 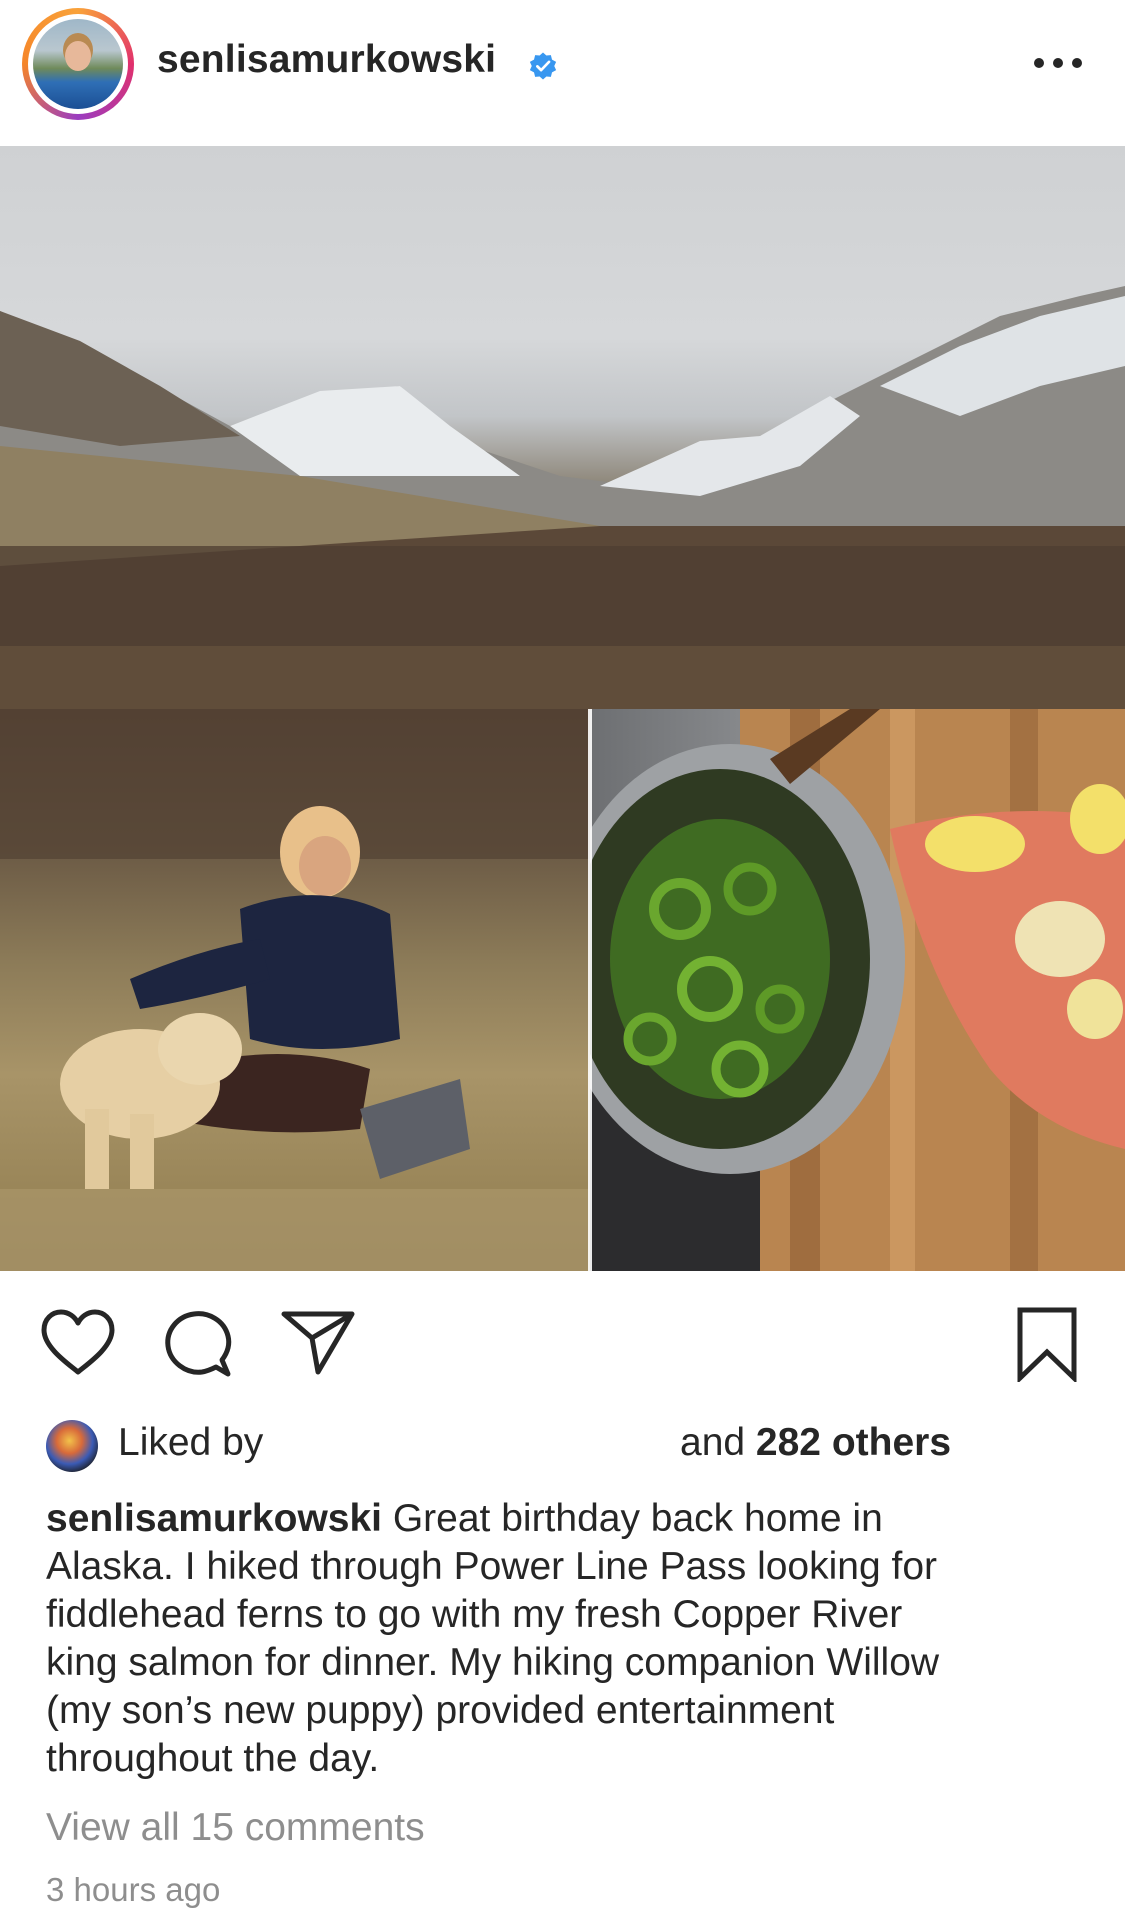 I want to click on heart-icon, so click(x=78, y=1343).